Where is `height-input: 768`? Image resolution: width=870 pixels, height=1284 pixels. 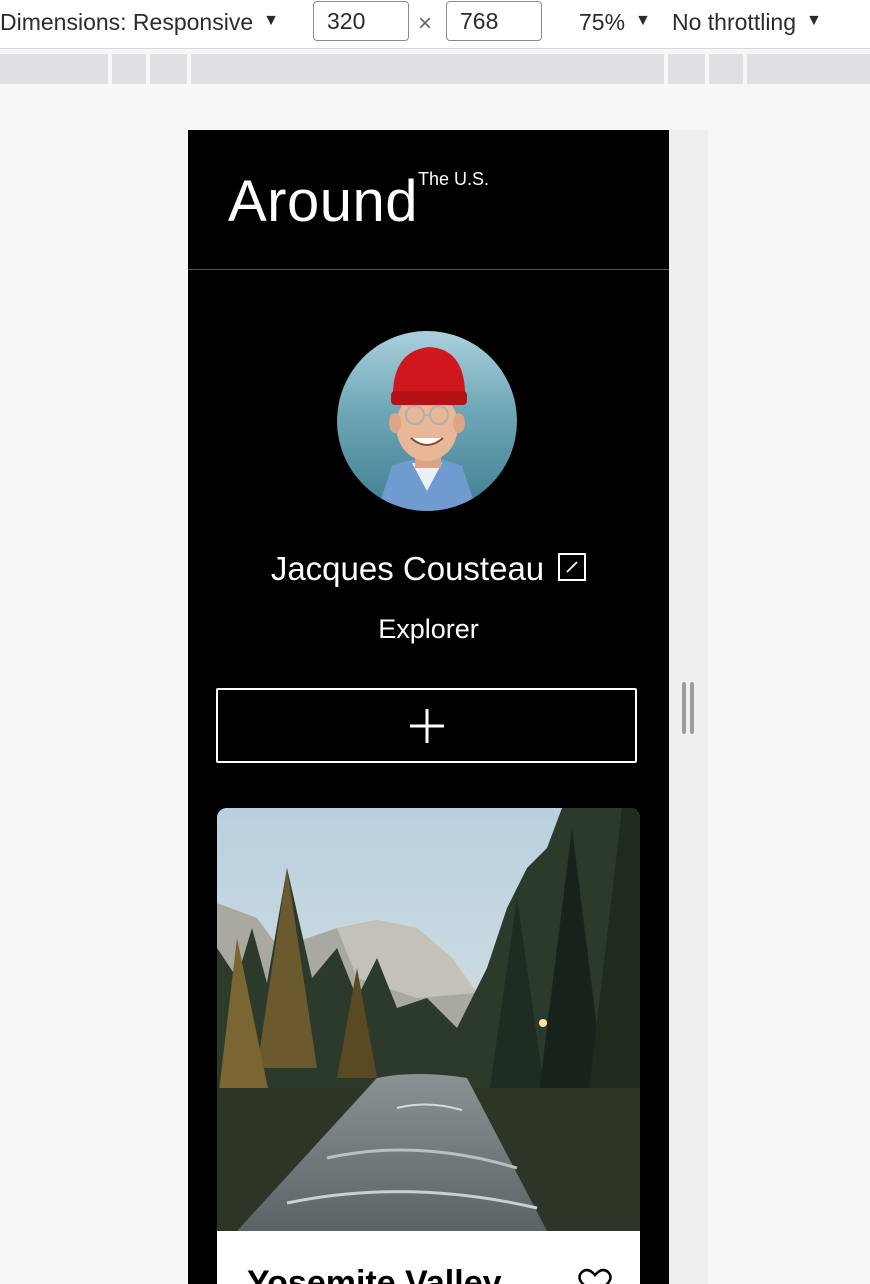
height-input: 768 is located at coordinates (494, 21).